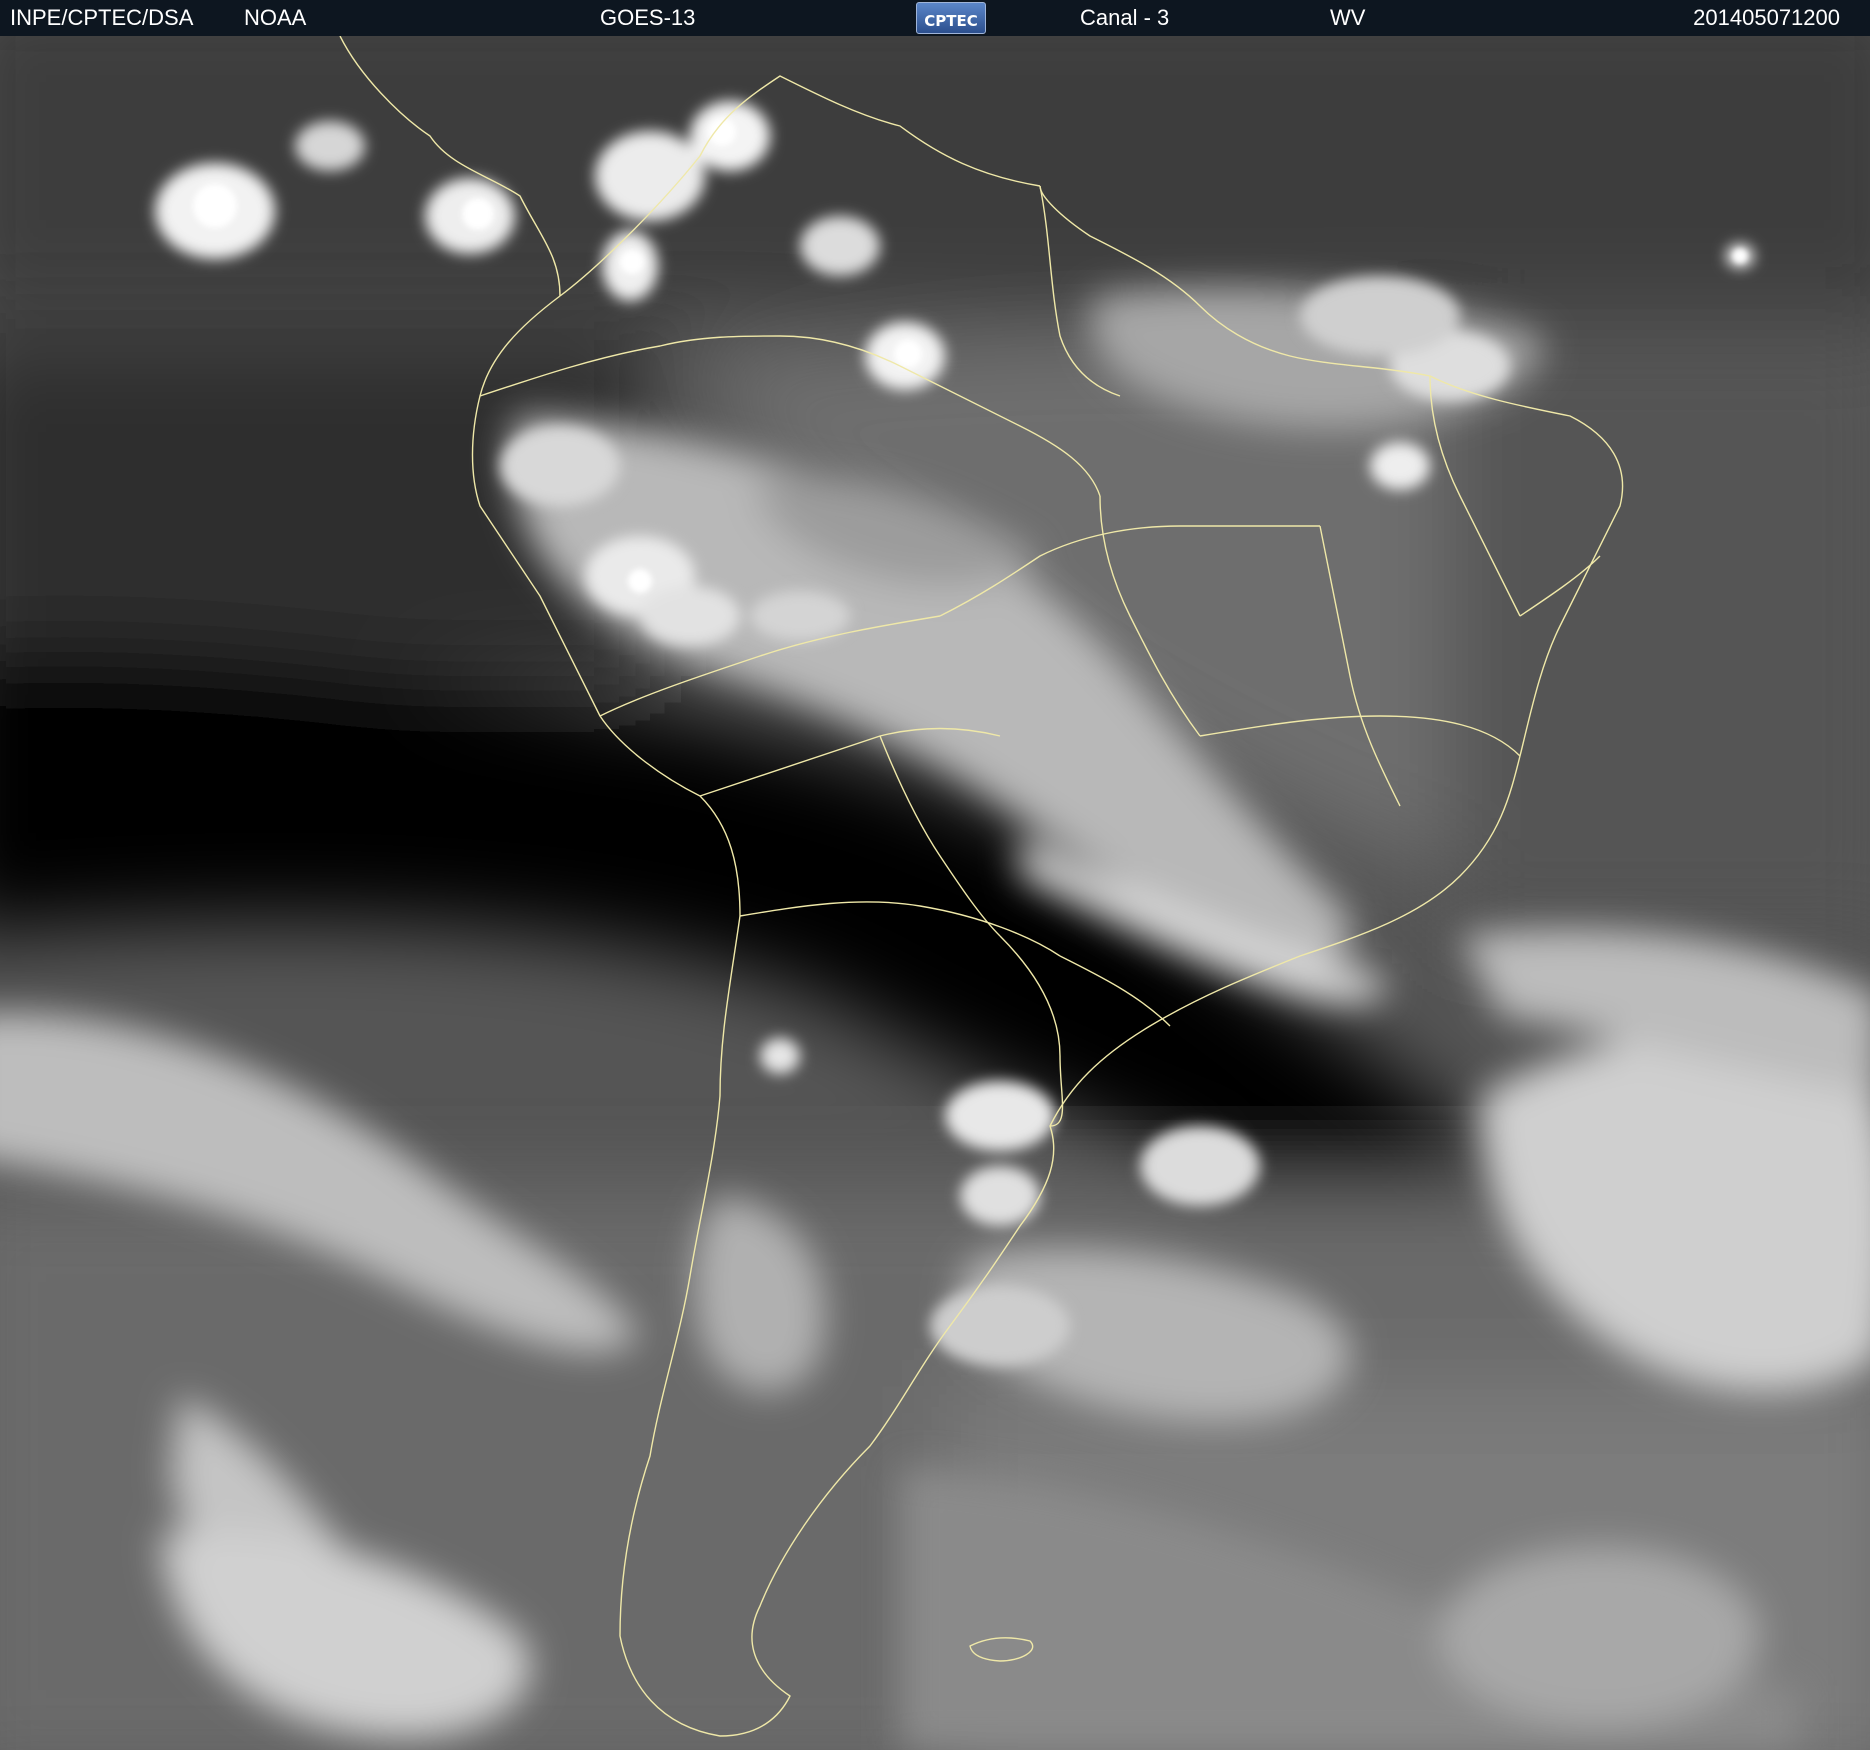  Describe the element at coordinates (275, 17) in the screenshot. I see `agency-label: NOAA` at that location.